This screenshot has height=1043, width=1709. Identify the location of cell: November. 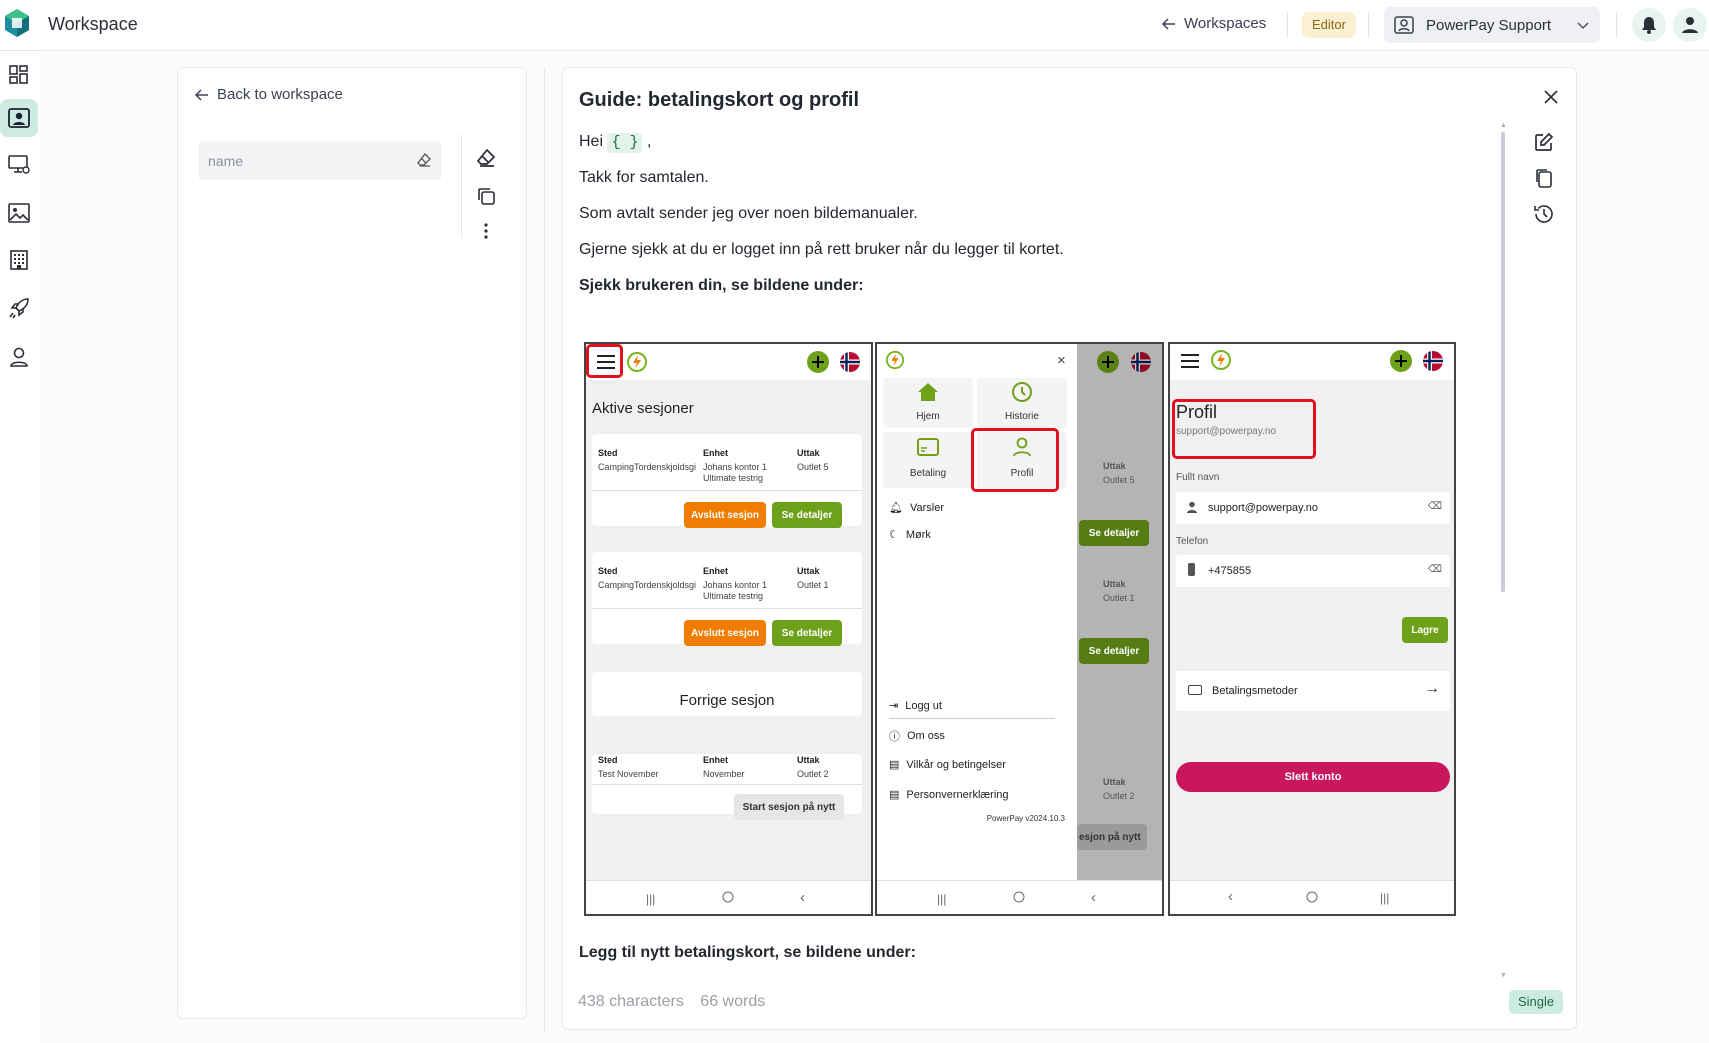
(724, 774).